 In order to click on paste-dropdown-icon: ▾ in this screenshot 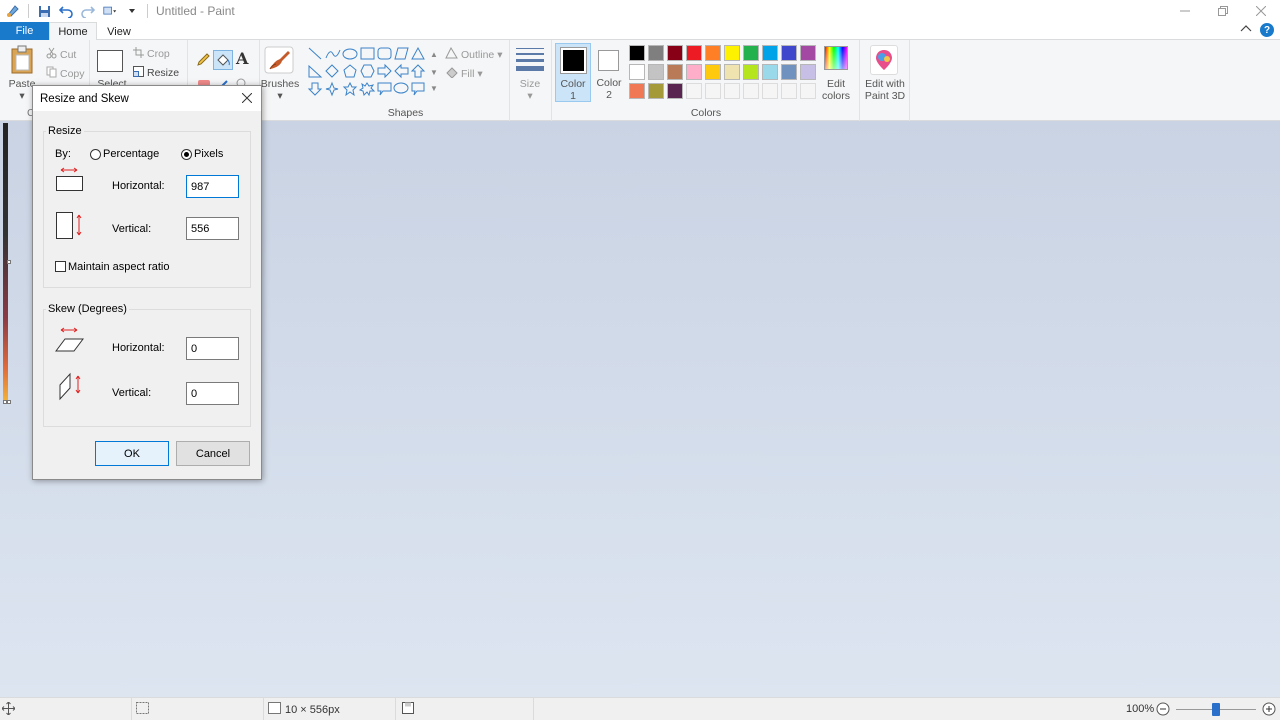, I will do `click(22, 96)`.